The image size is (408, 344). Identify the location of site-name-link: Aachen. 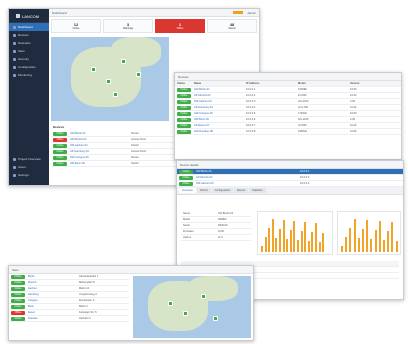
(52, 288).